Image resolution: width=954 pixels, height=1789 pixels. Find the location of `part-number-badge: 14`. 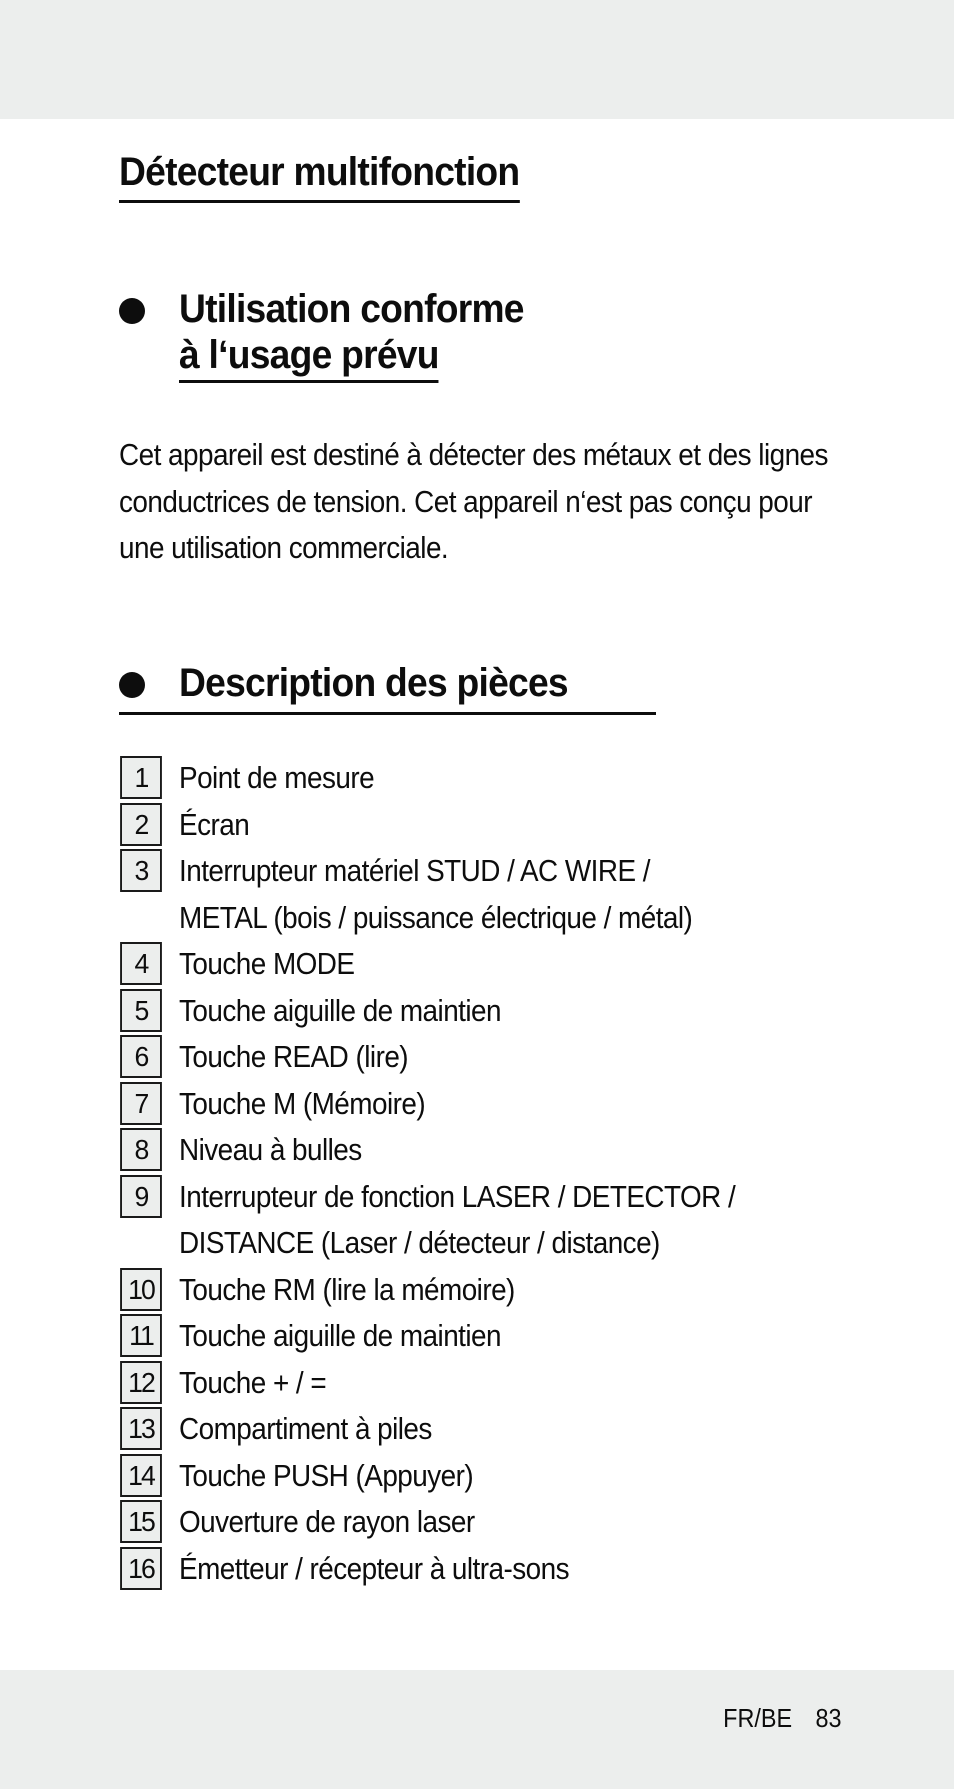

part-number-badge: 14 is located at coordinates (141, 1475).